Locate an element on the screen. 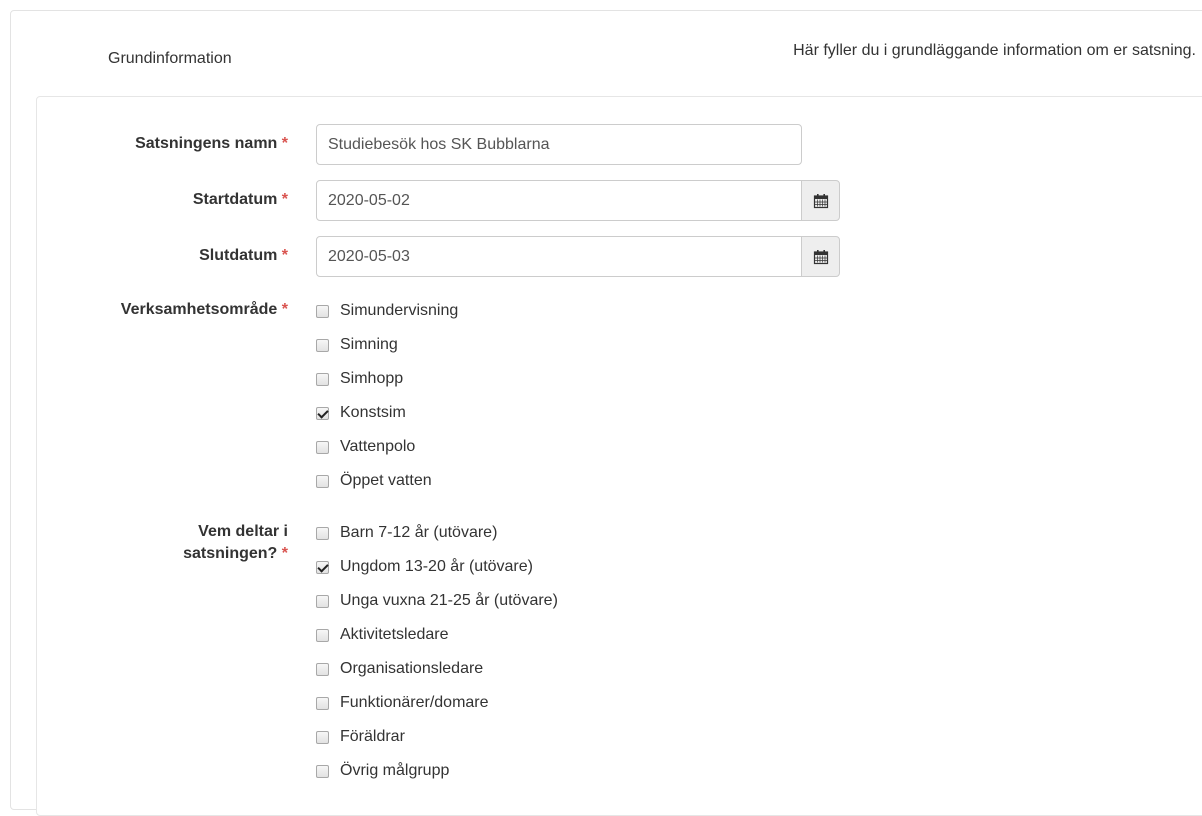 This screenshot has height=816, width=1202. checkbox-label: Funktionärer/domare is located at coordinates (414, 702).